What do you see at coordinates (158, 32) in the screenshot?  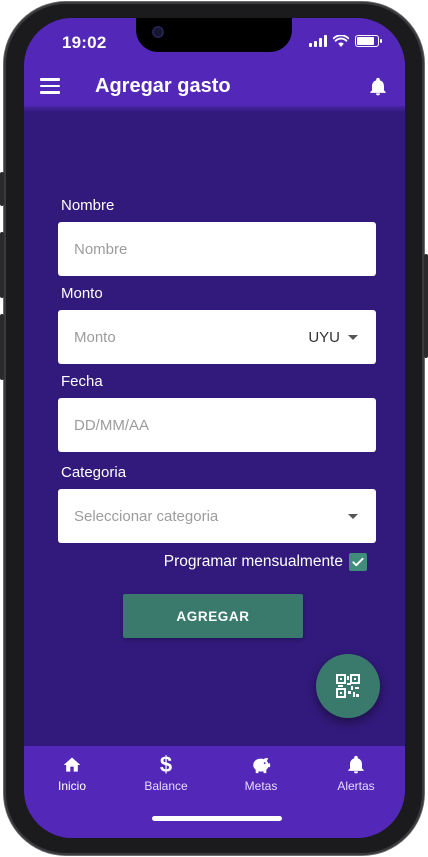 I see `camera-icon` at bounding box center [158, 32].